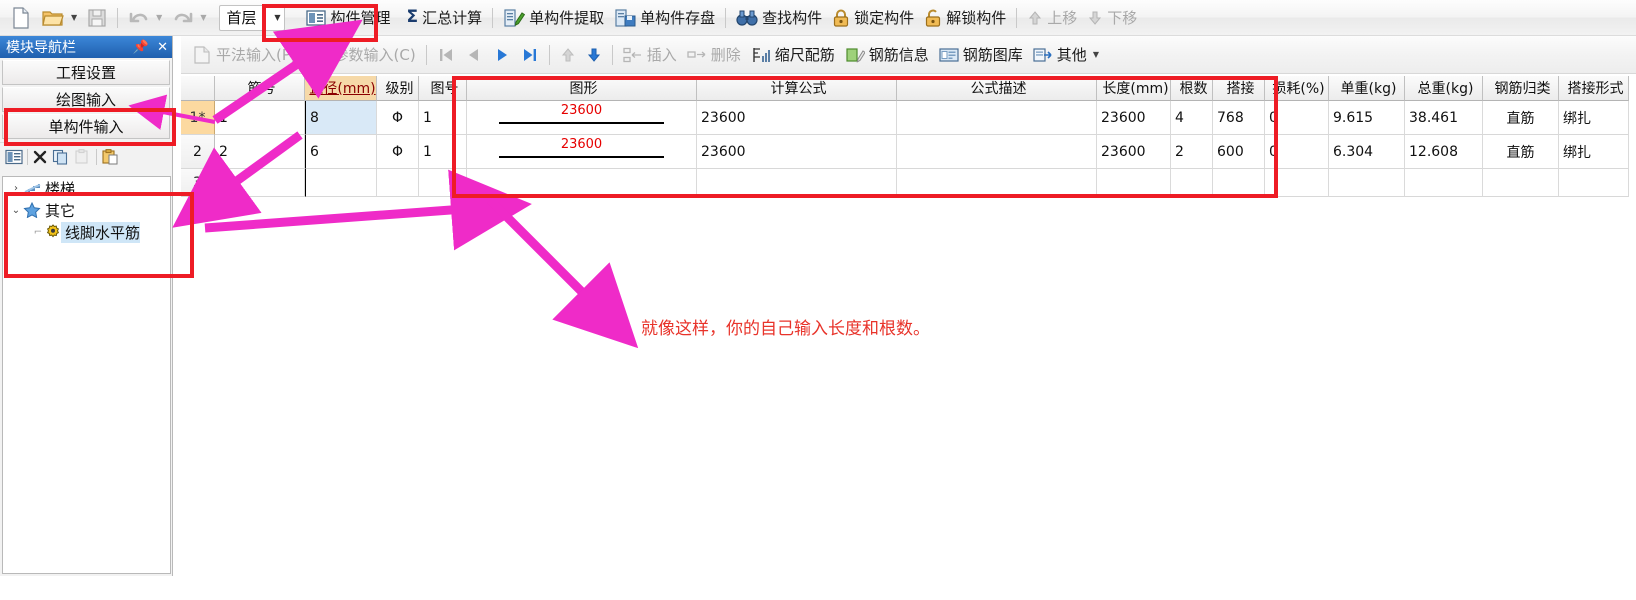 Image resolution: width=1636 pixels, height=600 pixels. I want to click on arrow-to-component-manage, so click(287, 71).